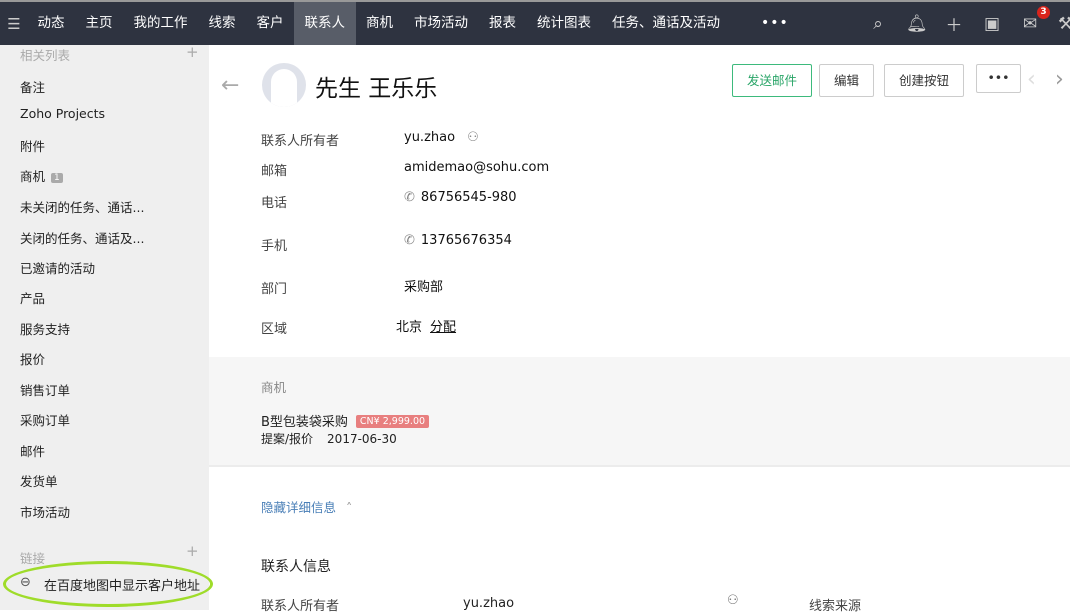  Describe the element at coordinates (32, 358) in the screenshot. I see `sidebar-item-quotes: 报价` at that location.